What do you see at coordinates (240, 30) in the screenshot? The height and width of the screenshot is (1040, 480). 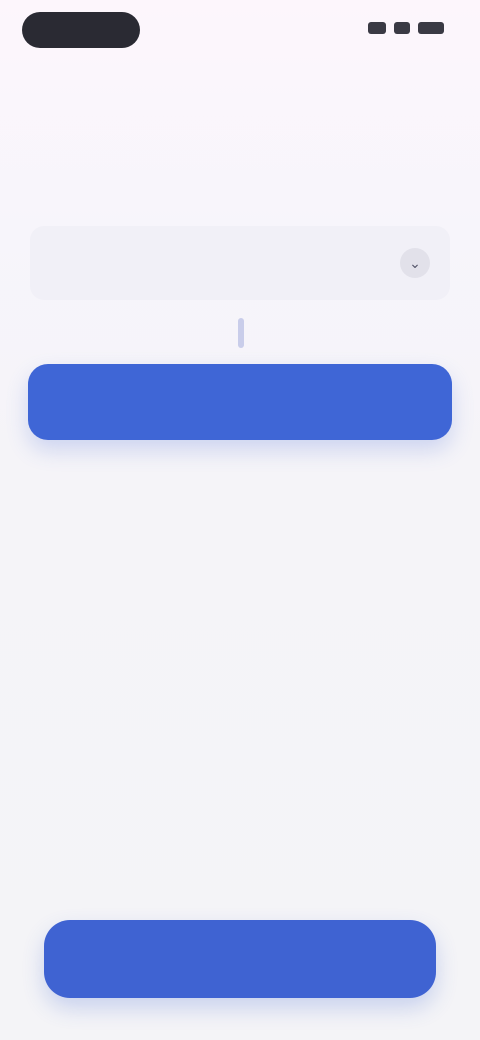 I see `status-bar` at bounding box center [240, 30].